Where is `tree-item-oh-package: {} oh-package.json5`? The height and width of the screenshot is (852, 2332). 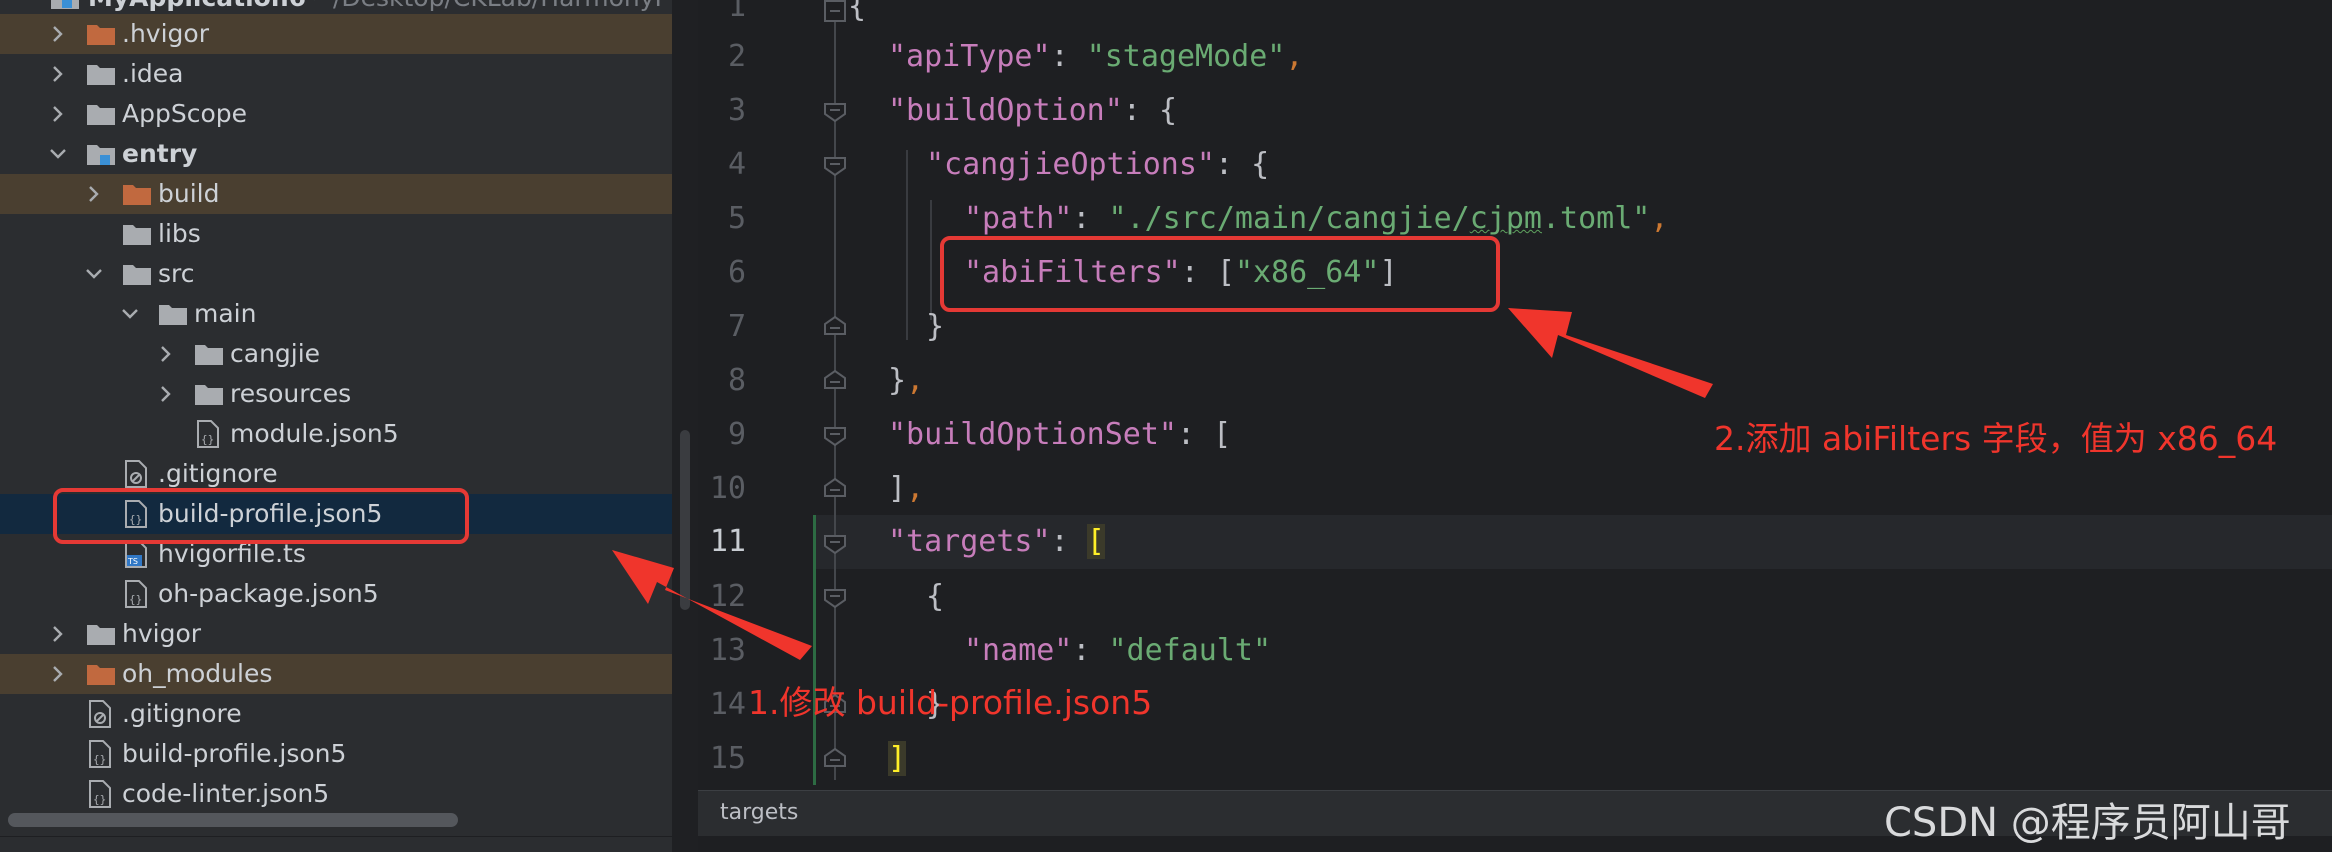 tree-item-oh-package: {} oh-package.json5 is located at coordinates (336, 594).